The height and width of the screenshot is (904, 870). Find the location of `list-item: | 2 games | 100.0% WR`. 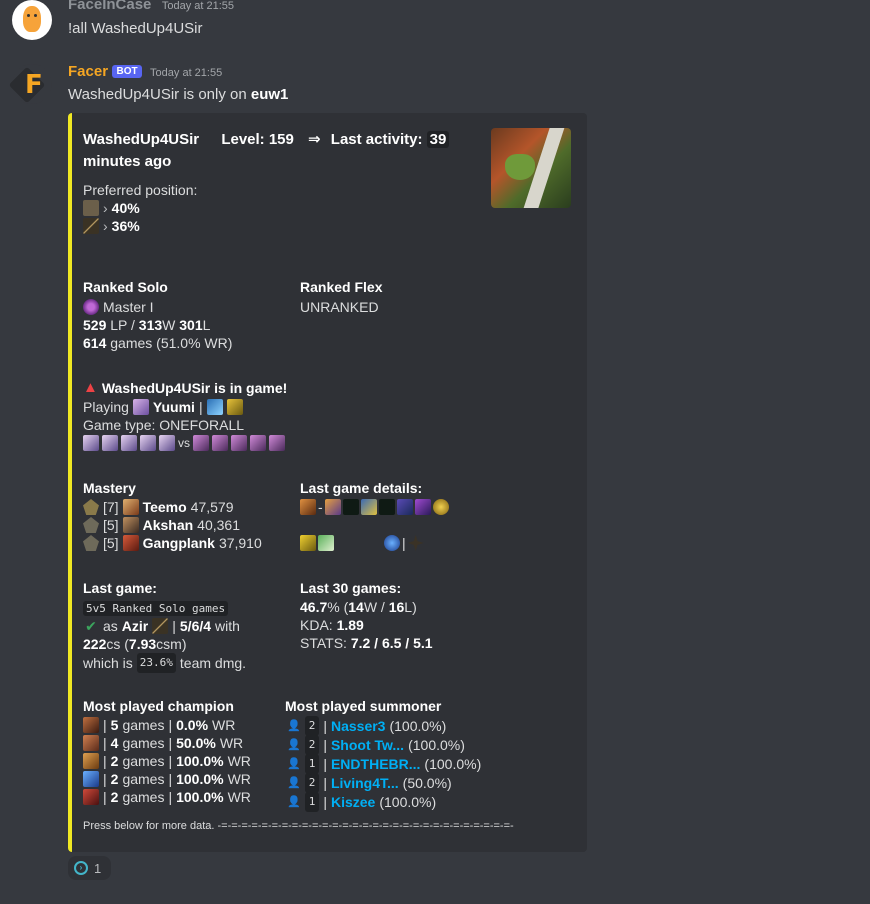

list-item: | 2 games | 100.0% WR is located at coordinates (167, 779).